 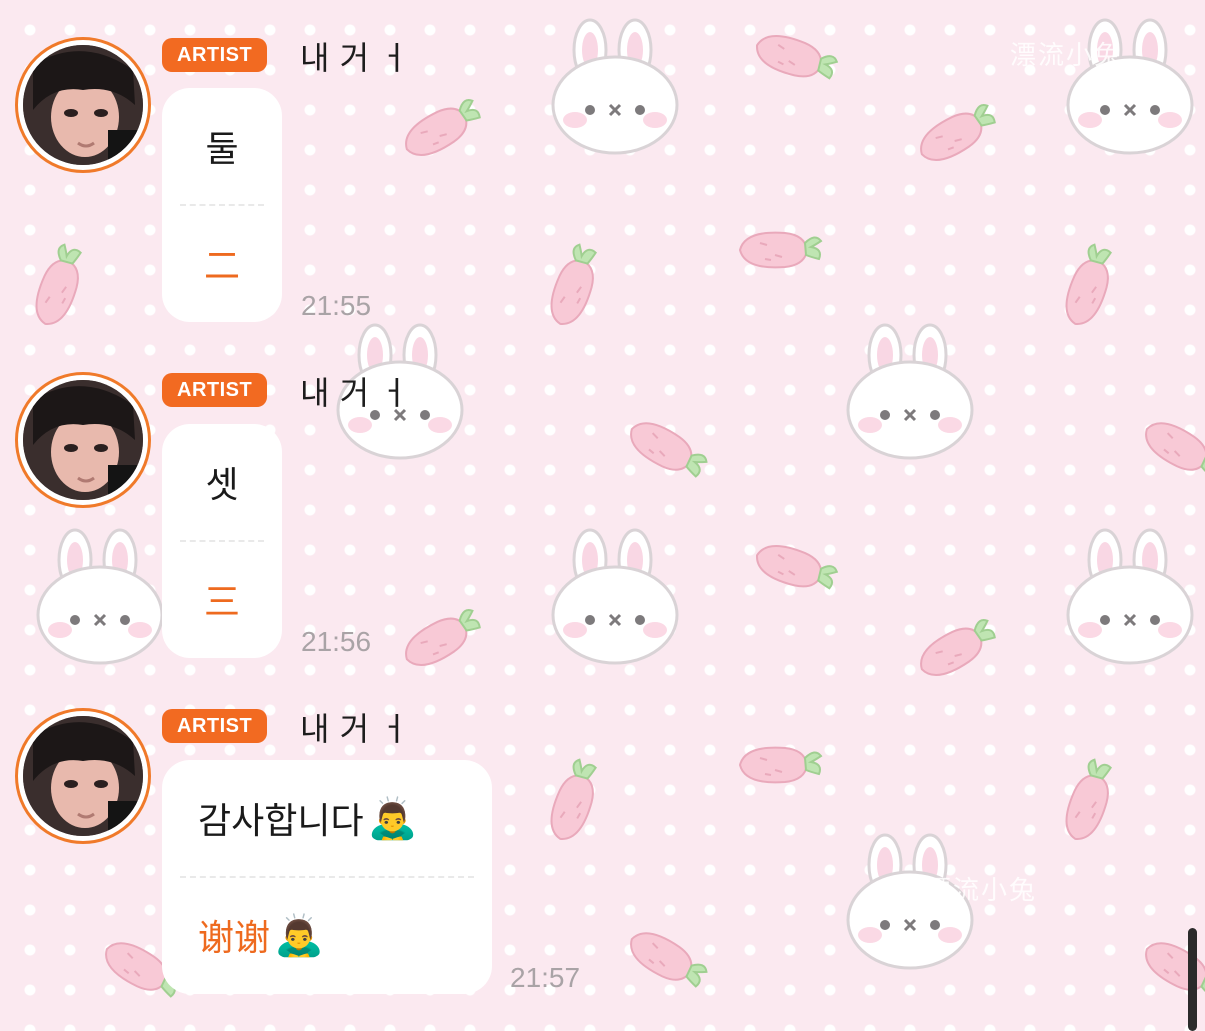 I want to click on message-original: 셋, so click(x=222, y=482).